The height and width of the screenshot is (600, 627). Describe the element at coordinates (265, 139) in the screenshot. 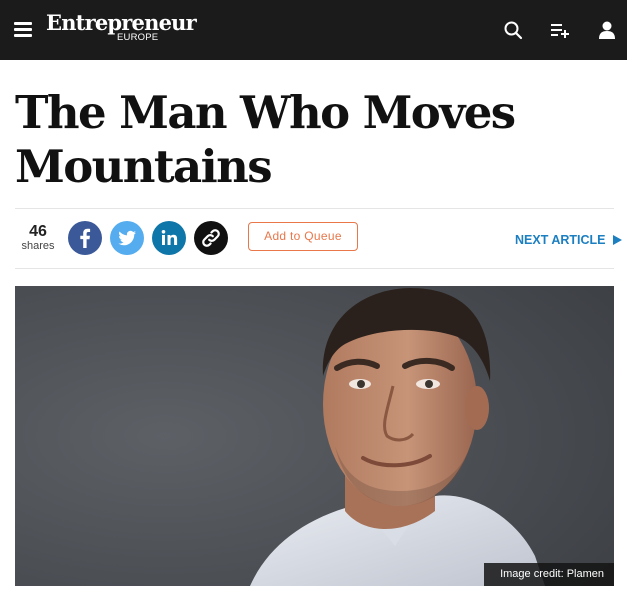

I see `article-title: The Man Who Moves Mountains` at that location.